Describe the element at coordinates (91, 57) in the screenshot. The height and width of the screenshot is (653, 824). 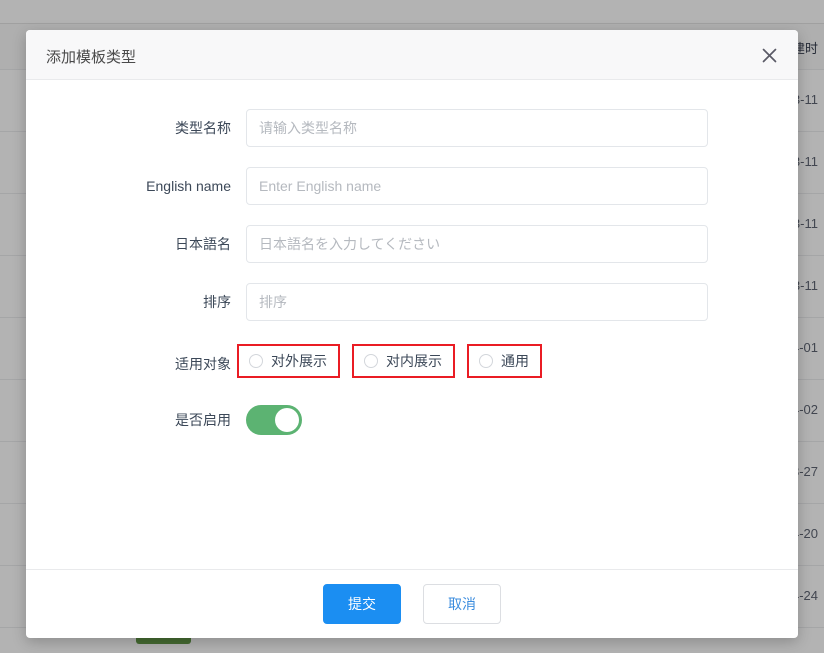
I see `dialog-title: 添加模板类型` at that location.